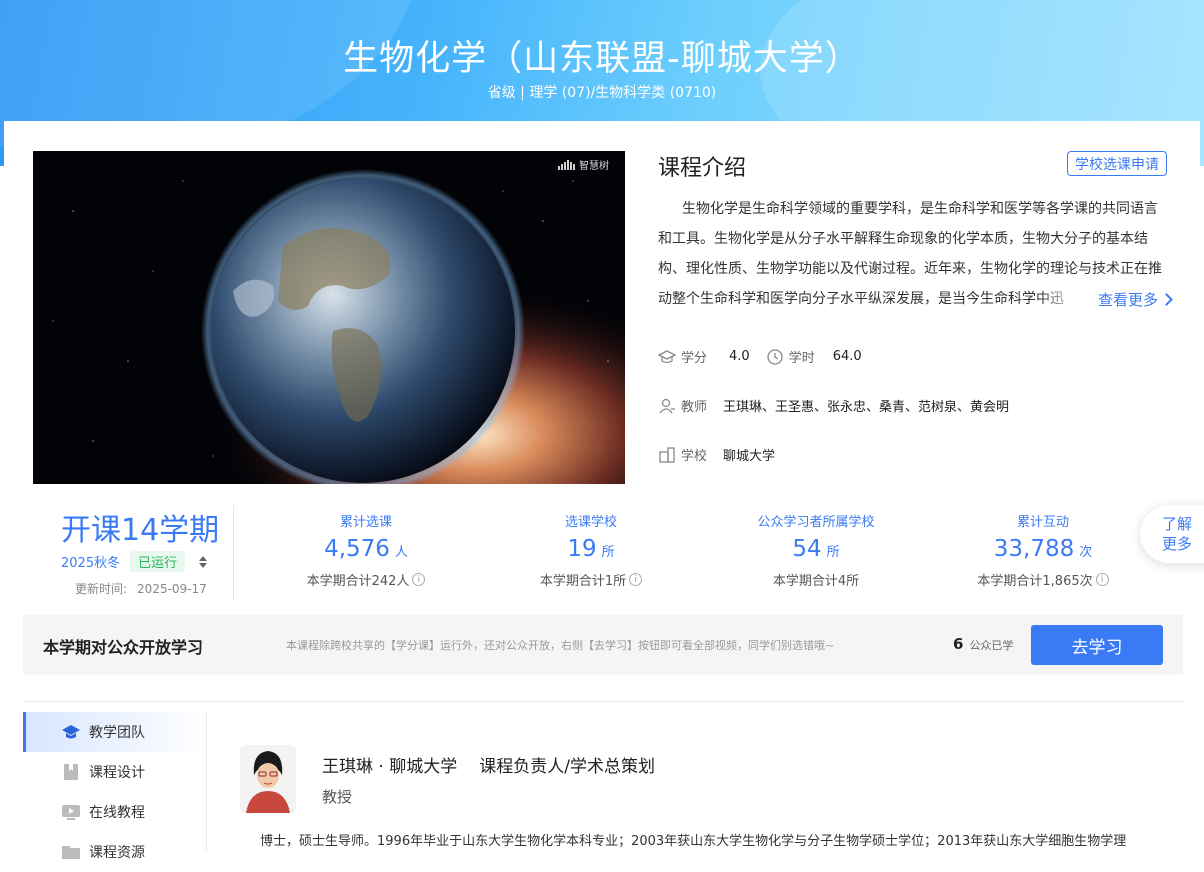 This screenshot has height=872, width=1204. I want to click on public-title: 本学期对公众开放学习, so click(123, 647).